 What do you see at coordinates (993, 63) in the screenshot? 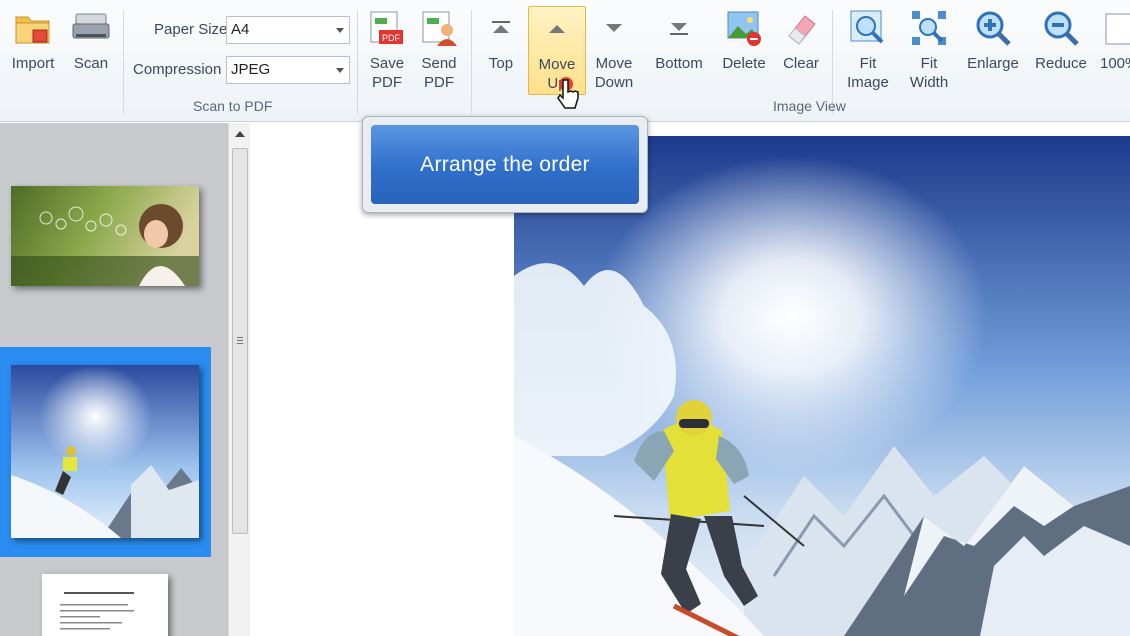
I see `enlarge-label: Enlarge` at bounding box center [993, 63].